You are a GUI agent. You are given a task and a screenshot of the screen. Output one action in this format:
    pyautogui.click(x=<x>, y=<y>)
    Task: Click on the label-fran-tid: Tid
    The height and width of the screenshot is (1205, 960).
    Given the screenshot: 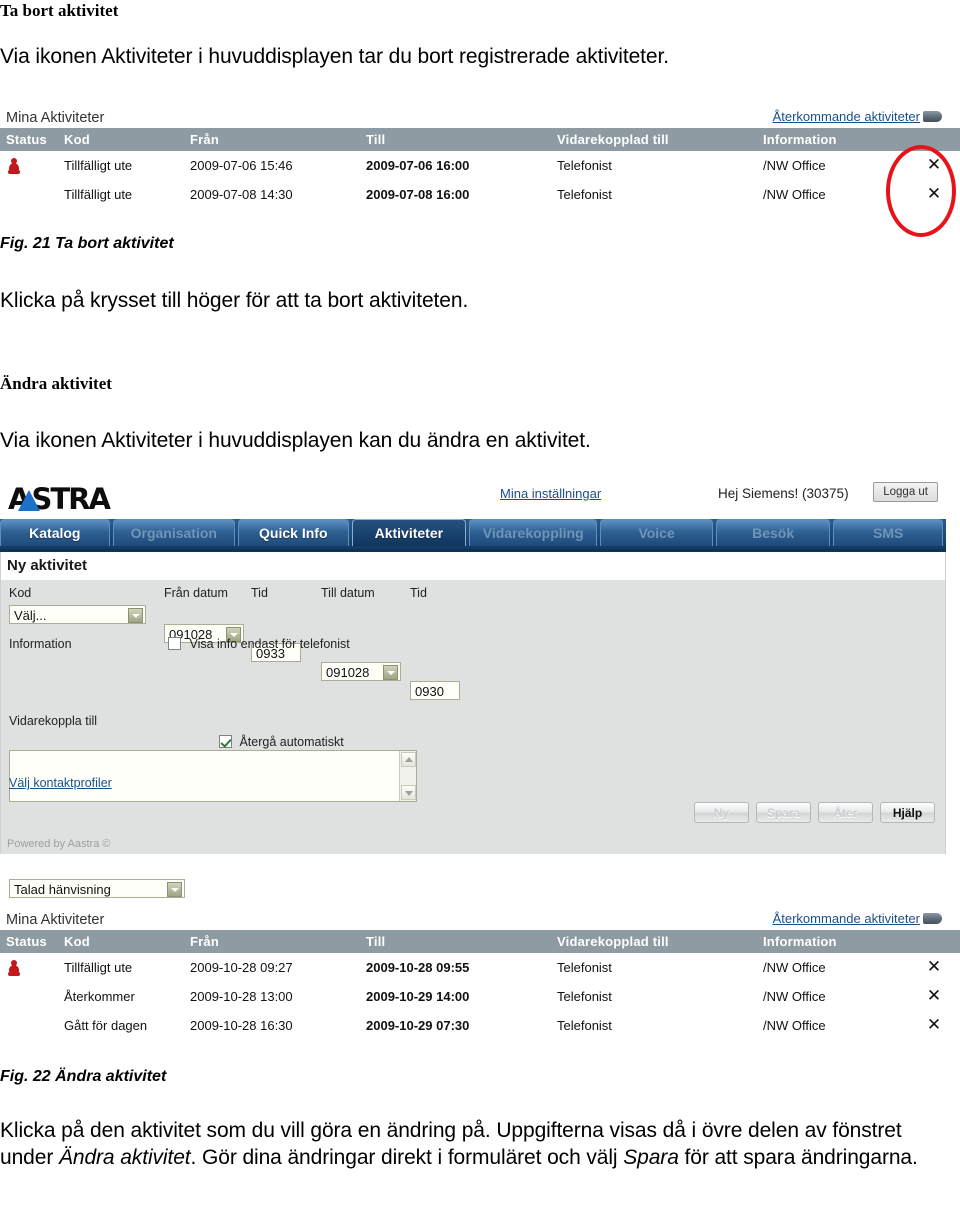 What is the action you would take?
    pyautogui.click(x=259, y=593)
    